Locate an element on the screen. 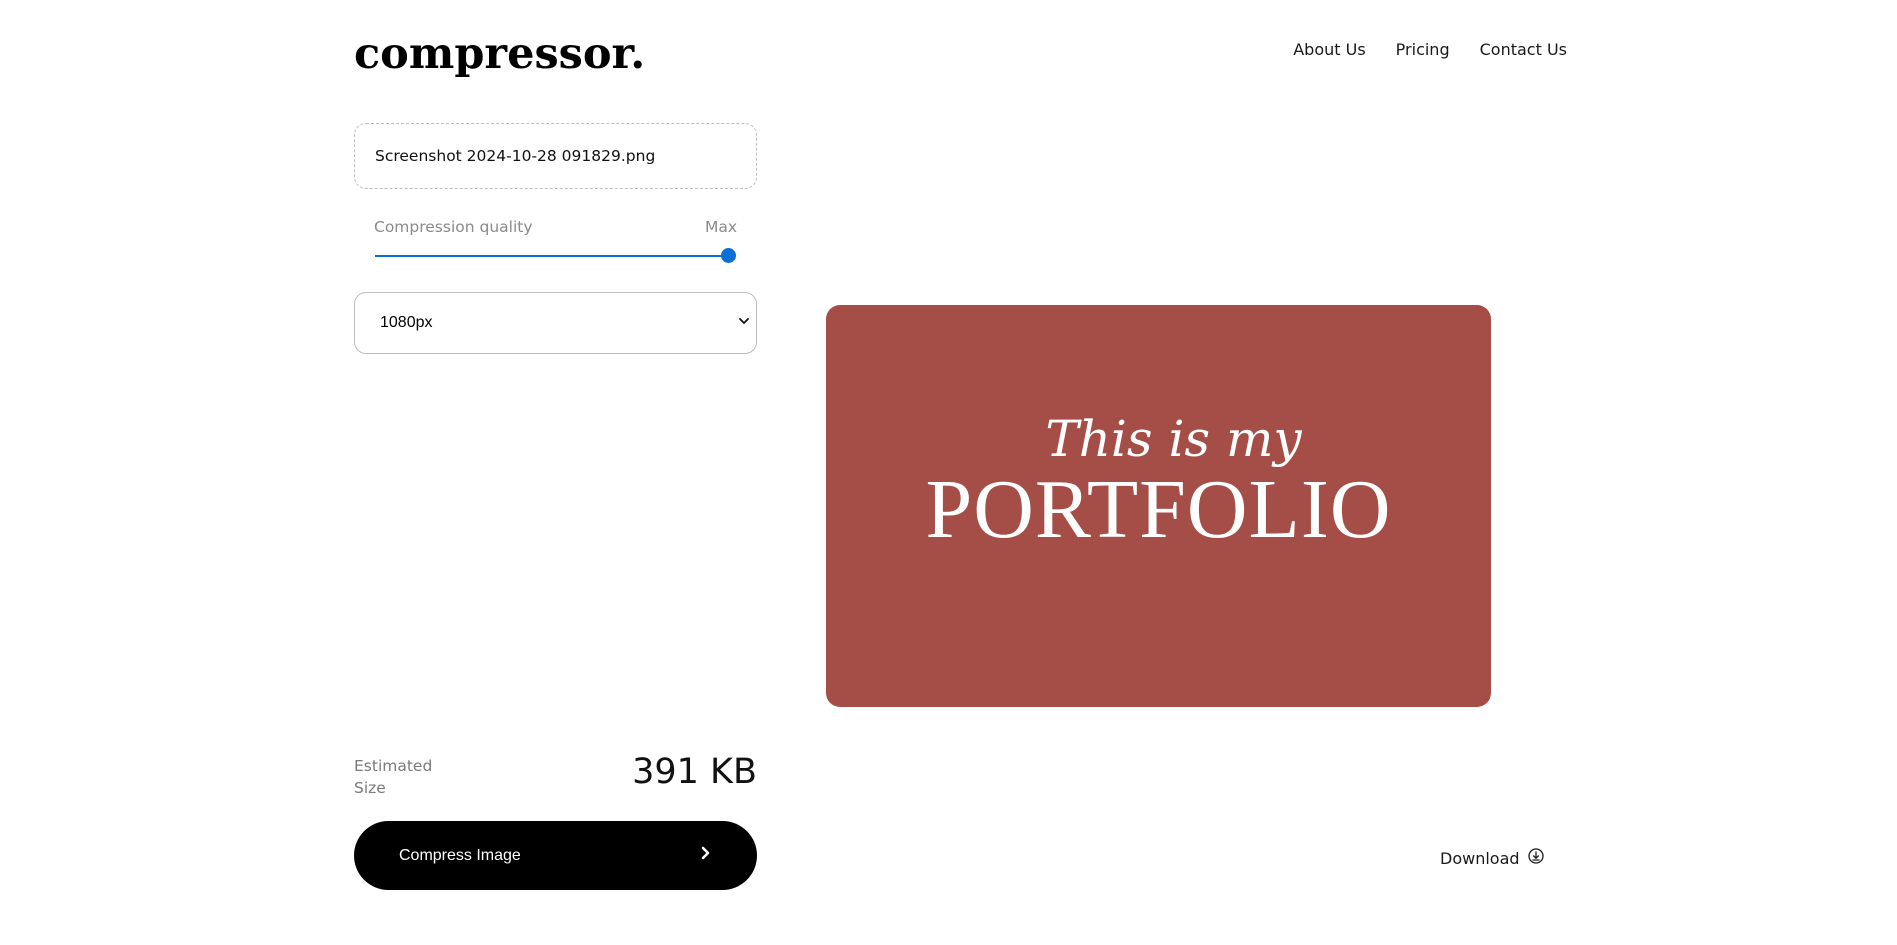 The width and height of the screenshot is (1897, 945). logo: compressor. is located at coordinates (499, 54).